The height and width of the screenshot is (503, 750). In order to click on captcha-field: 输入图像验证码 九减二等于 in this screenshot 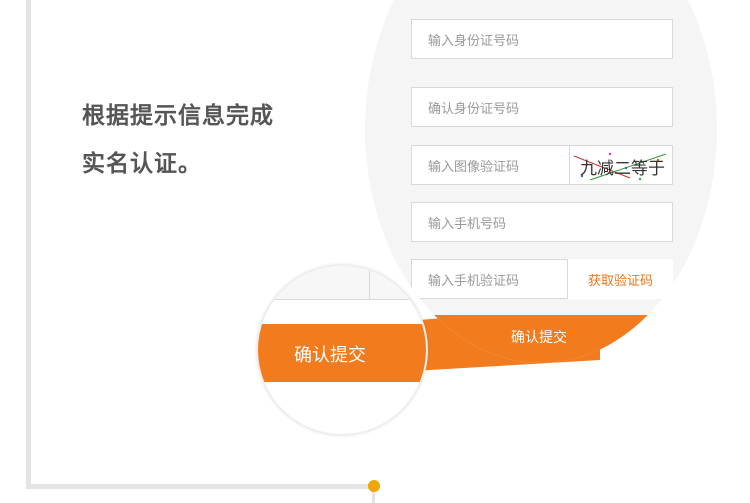, I will do `click(542, 165)`.